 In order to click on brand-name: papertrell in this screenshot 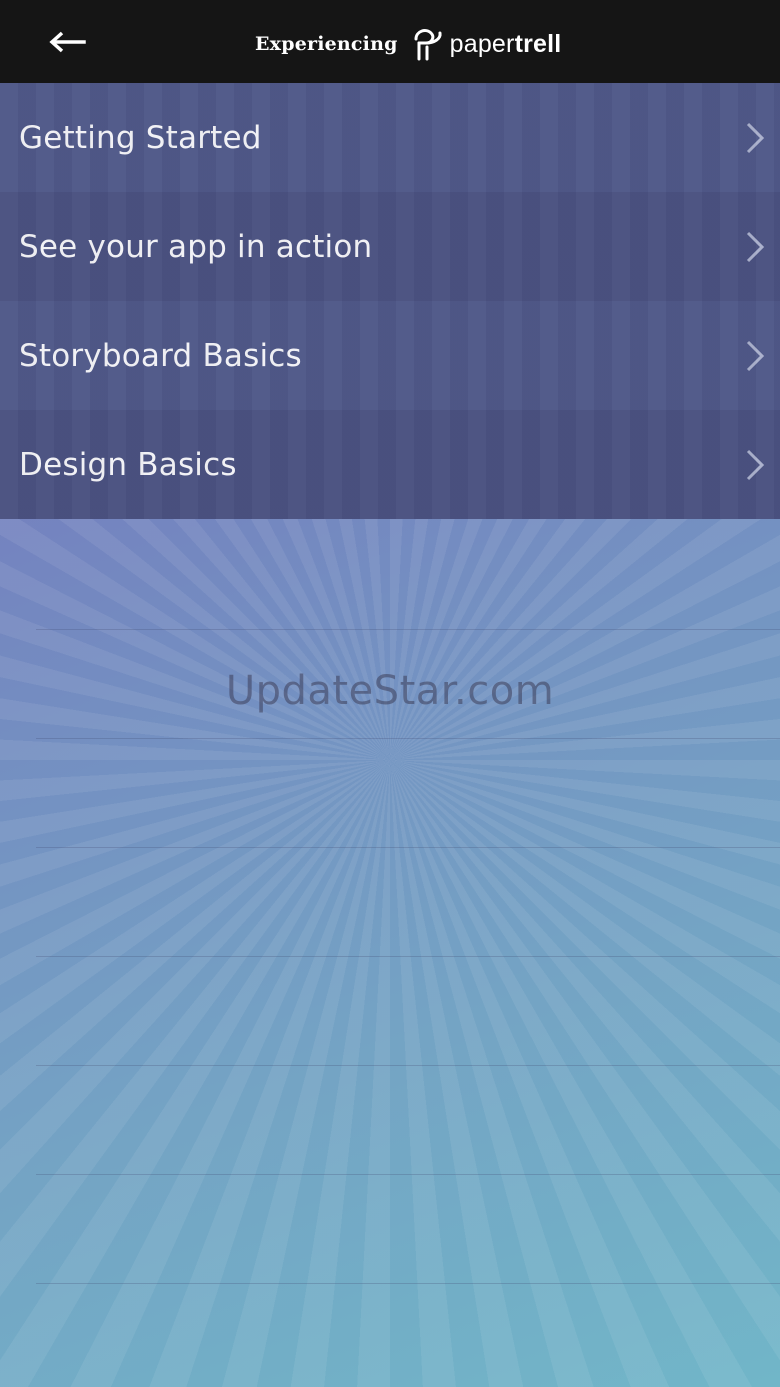, I will do `click(506, 44)`.